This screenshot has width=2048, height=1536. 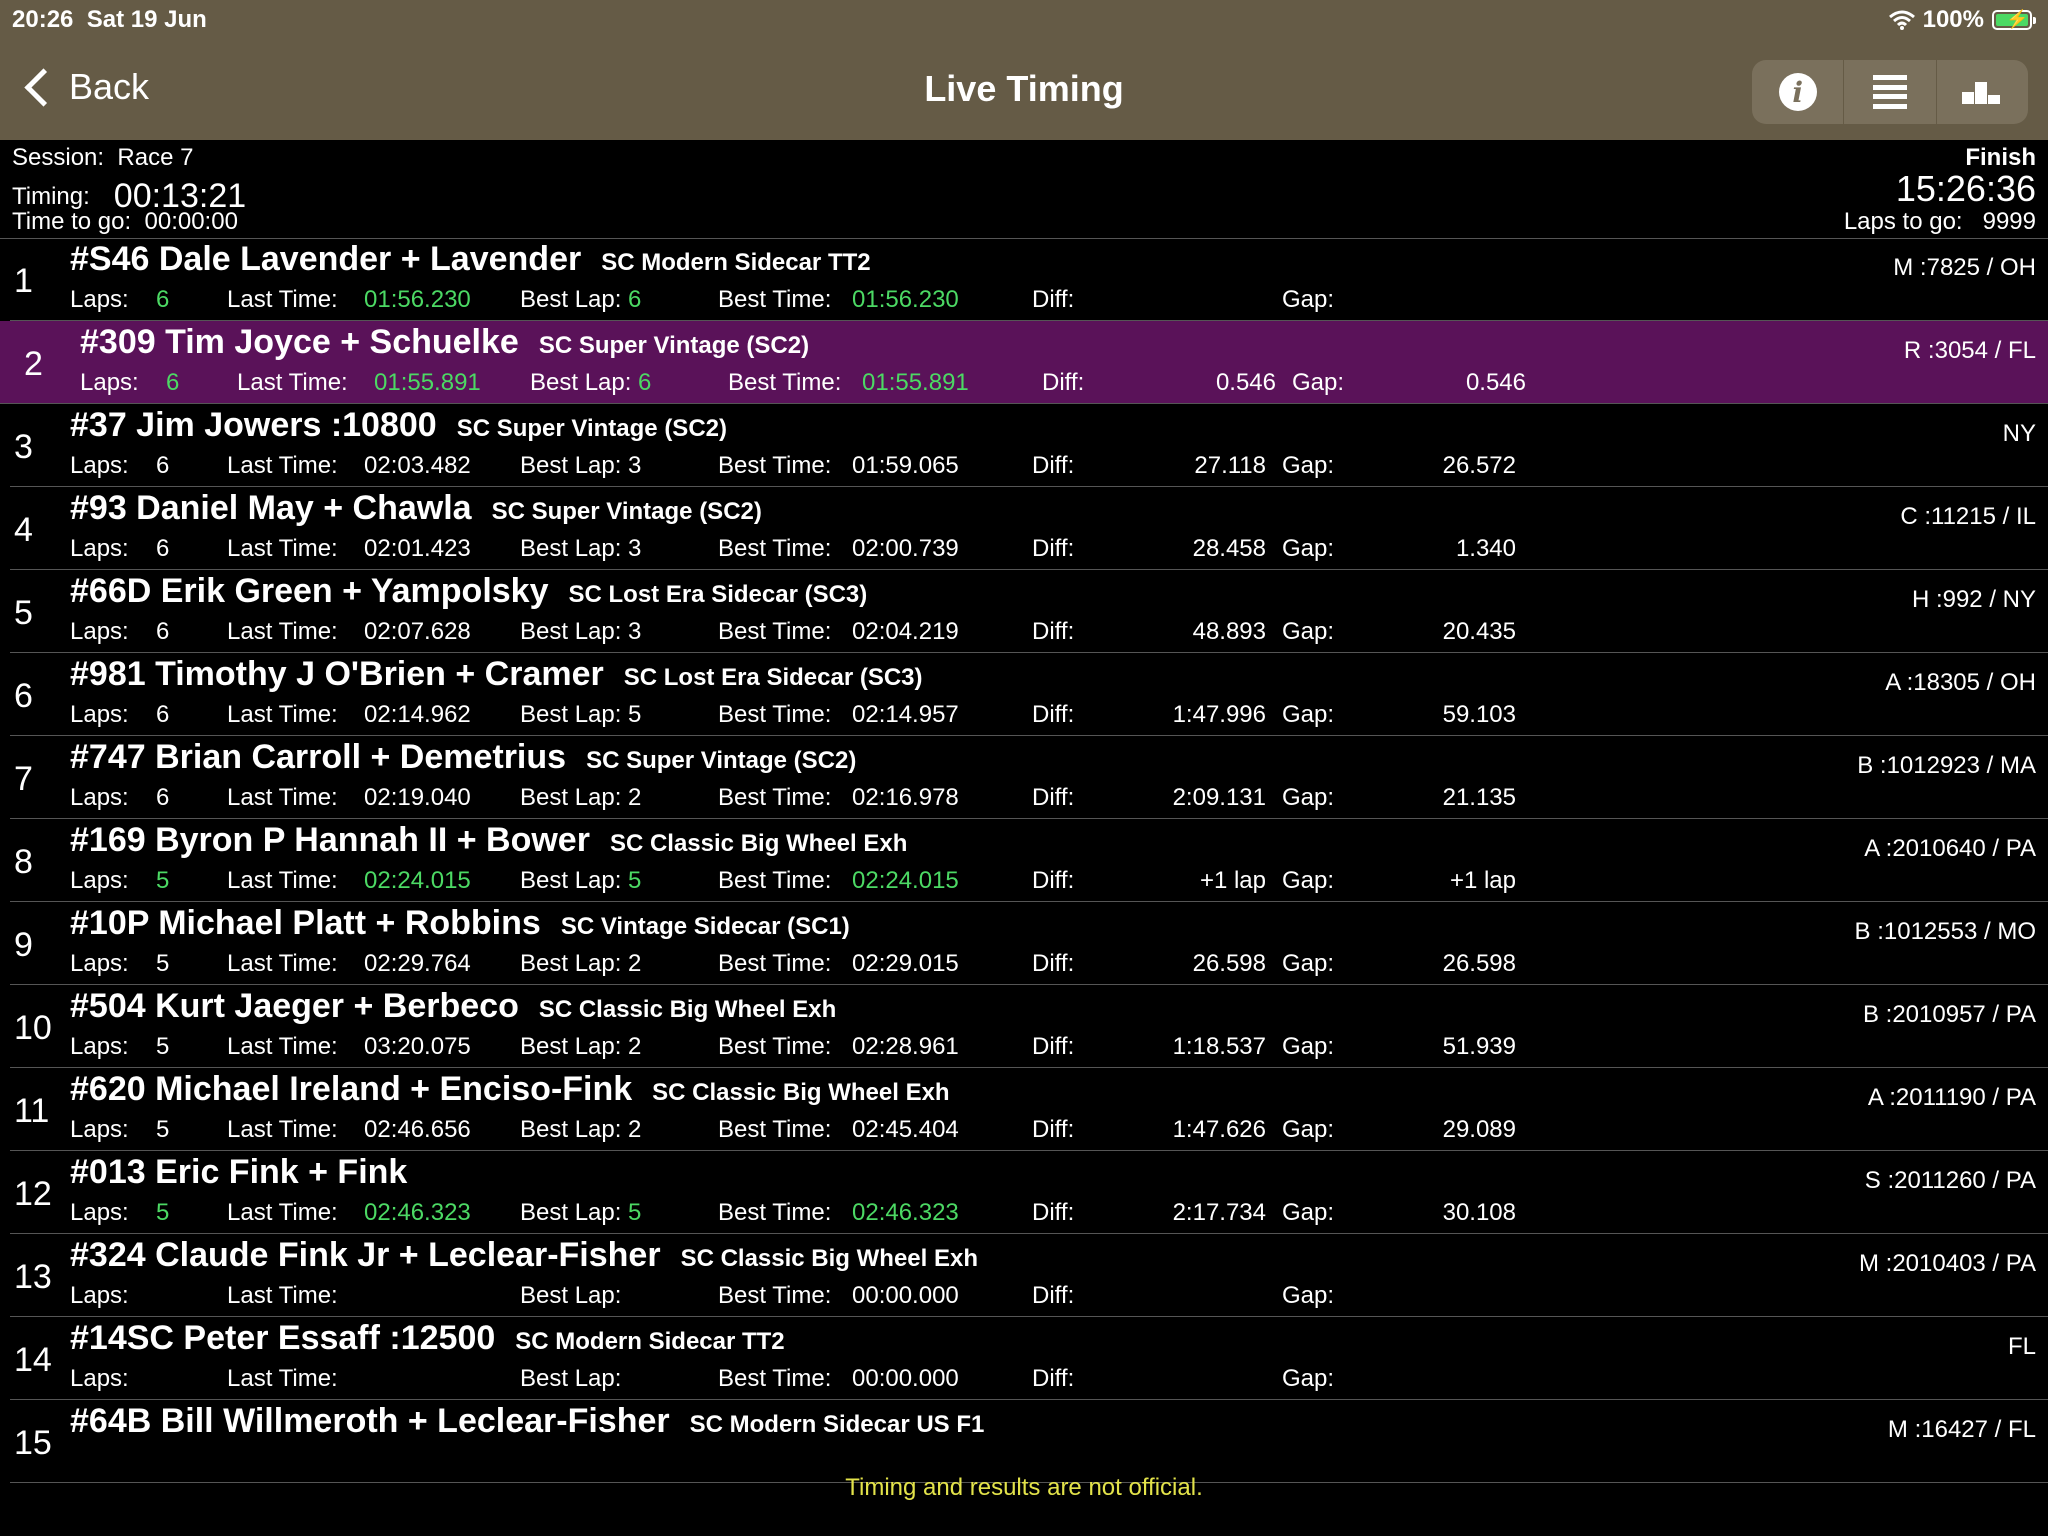 What do you see at coordinates (1982, 92) in the screenshot?
I see `podium-button` at bounding box center [1982, 92].